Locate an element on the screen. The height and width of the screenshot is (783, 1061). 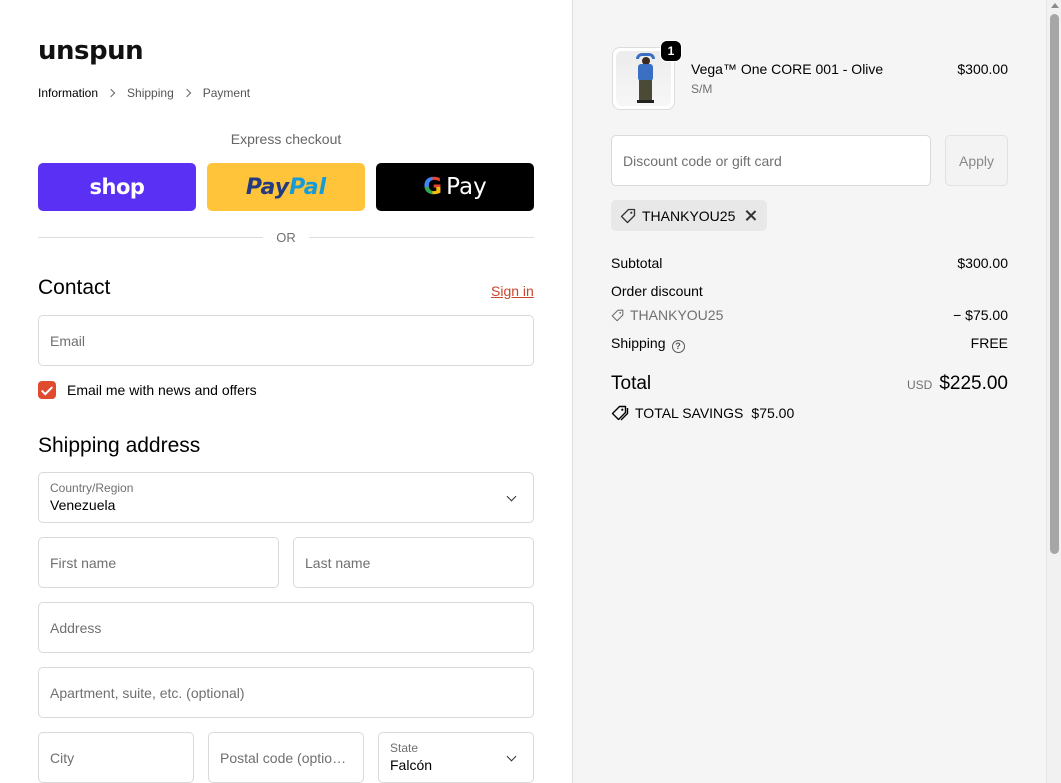
email-placeholder: Email is located at coordinates (68, 340).